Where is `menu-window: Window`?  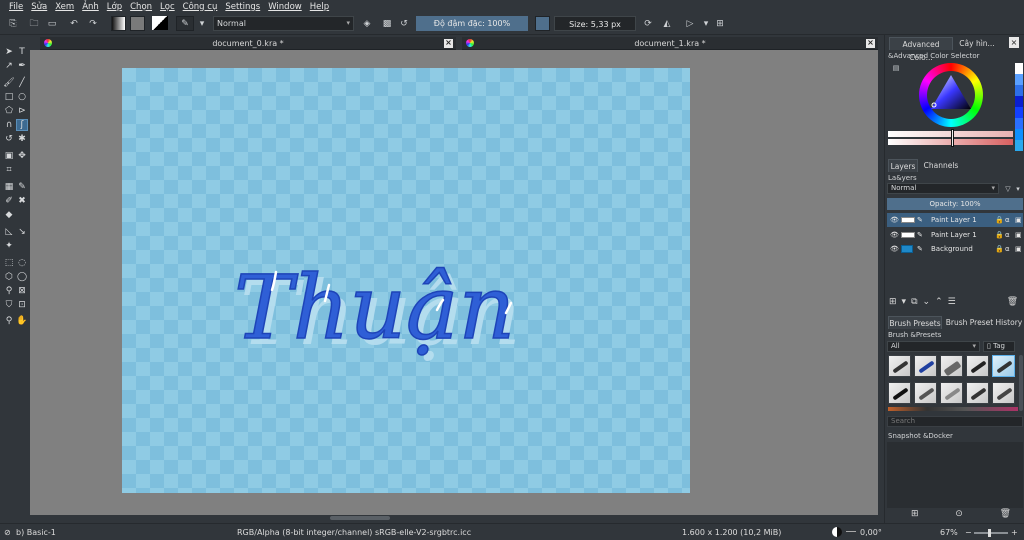
menu-window: Window is located at coordinates (285, 7).